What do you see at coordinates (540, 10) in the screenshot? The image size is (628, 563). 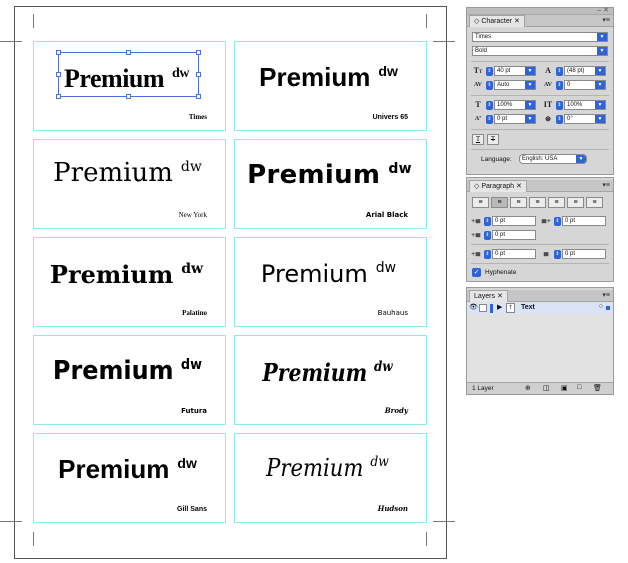 I see `panel-title-bar: – ✕` at bounding box center [540, 10].